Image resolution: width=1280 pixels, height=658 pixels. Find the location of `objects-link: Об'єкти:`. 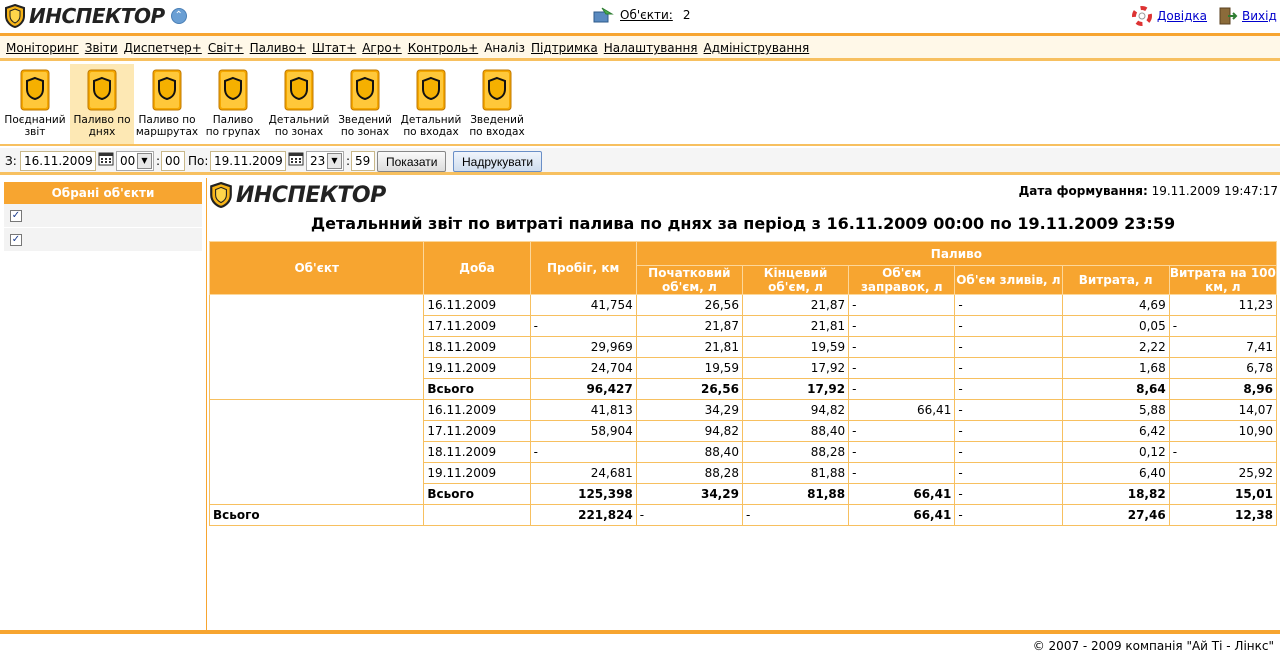

objects-link: Об'єкти: is located at coordinates (646, 15).